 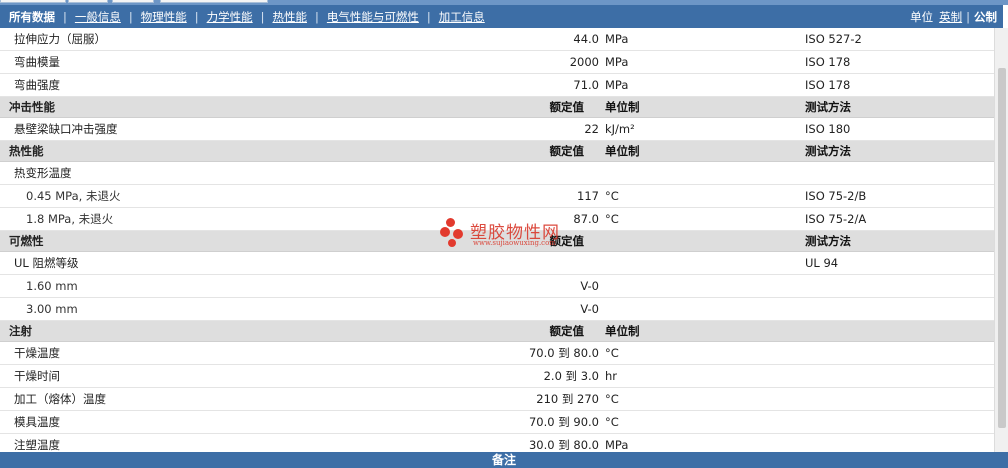 What do you see at coordinates (37, 85) in the screenshot?
I see `property-name: 弯曲强度` at bounding box center [37, 85].